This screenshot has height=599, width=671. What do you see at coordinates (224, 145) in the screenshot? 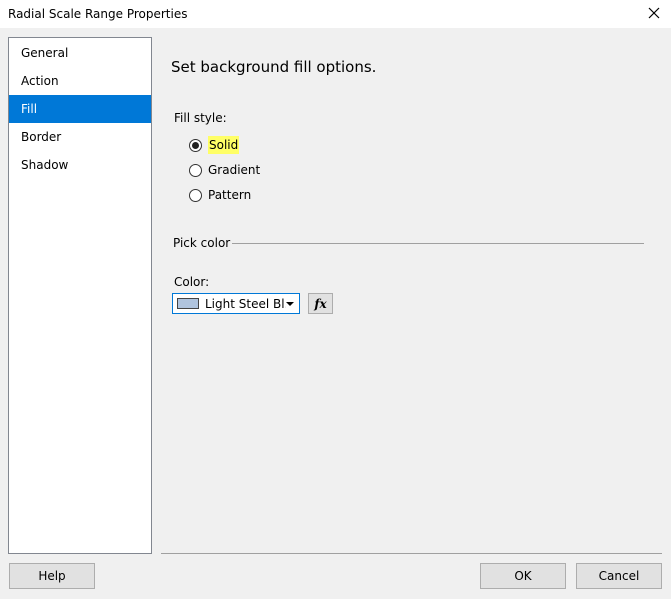
I see `radio-solid-label: Solid` at bounding box center [224, 145].